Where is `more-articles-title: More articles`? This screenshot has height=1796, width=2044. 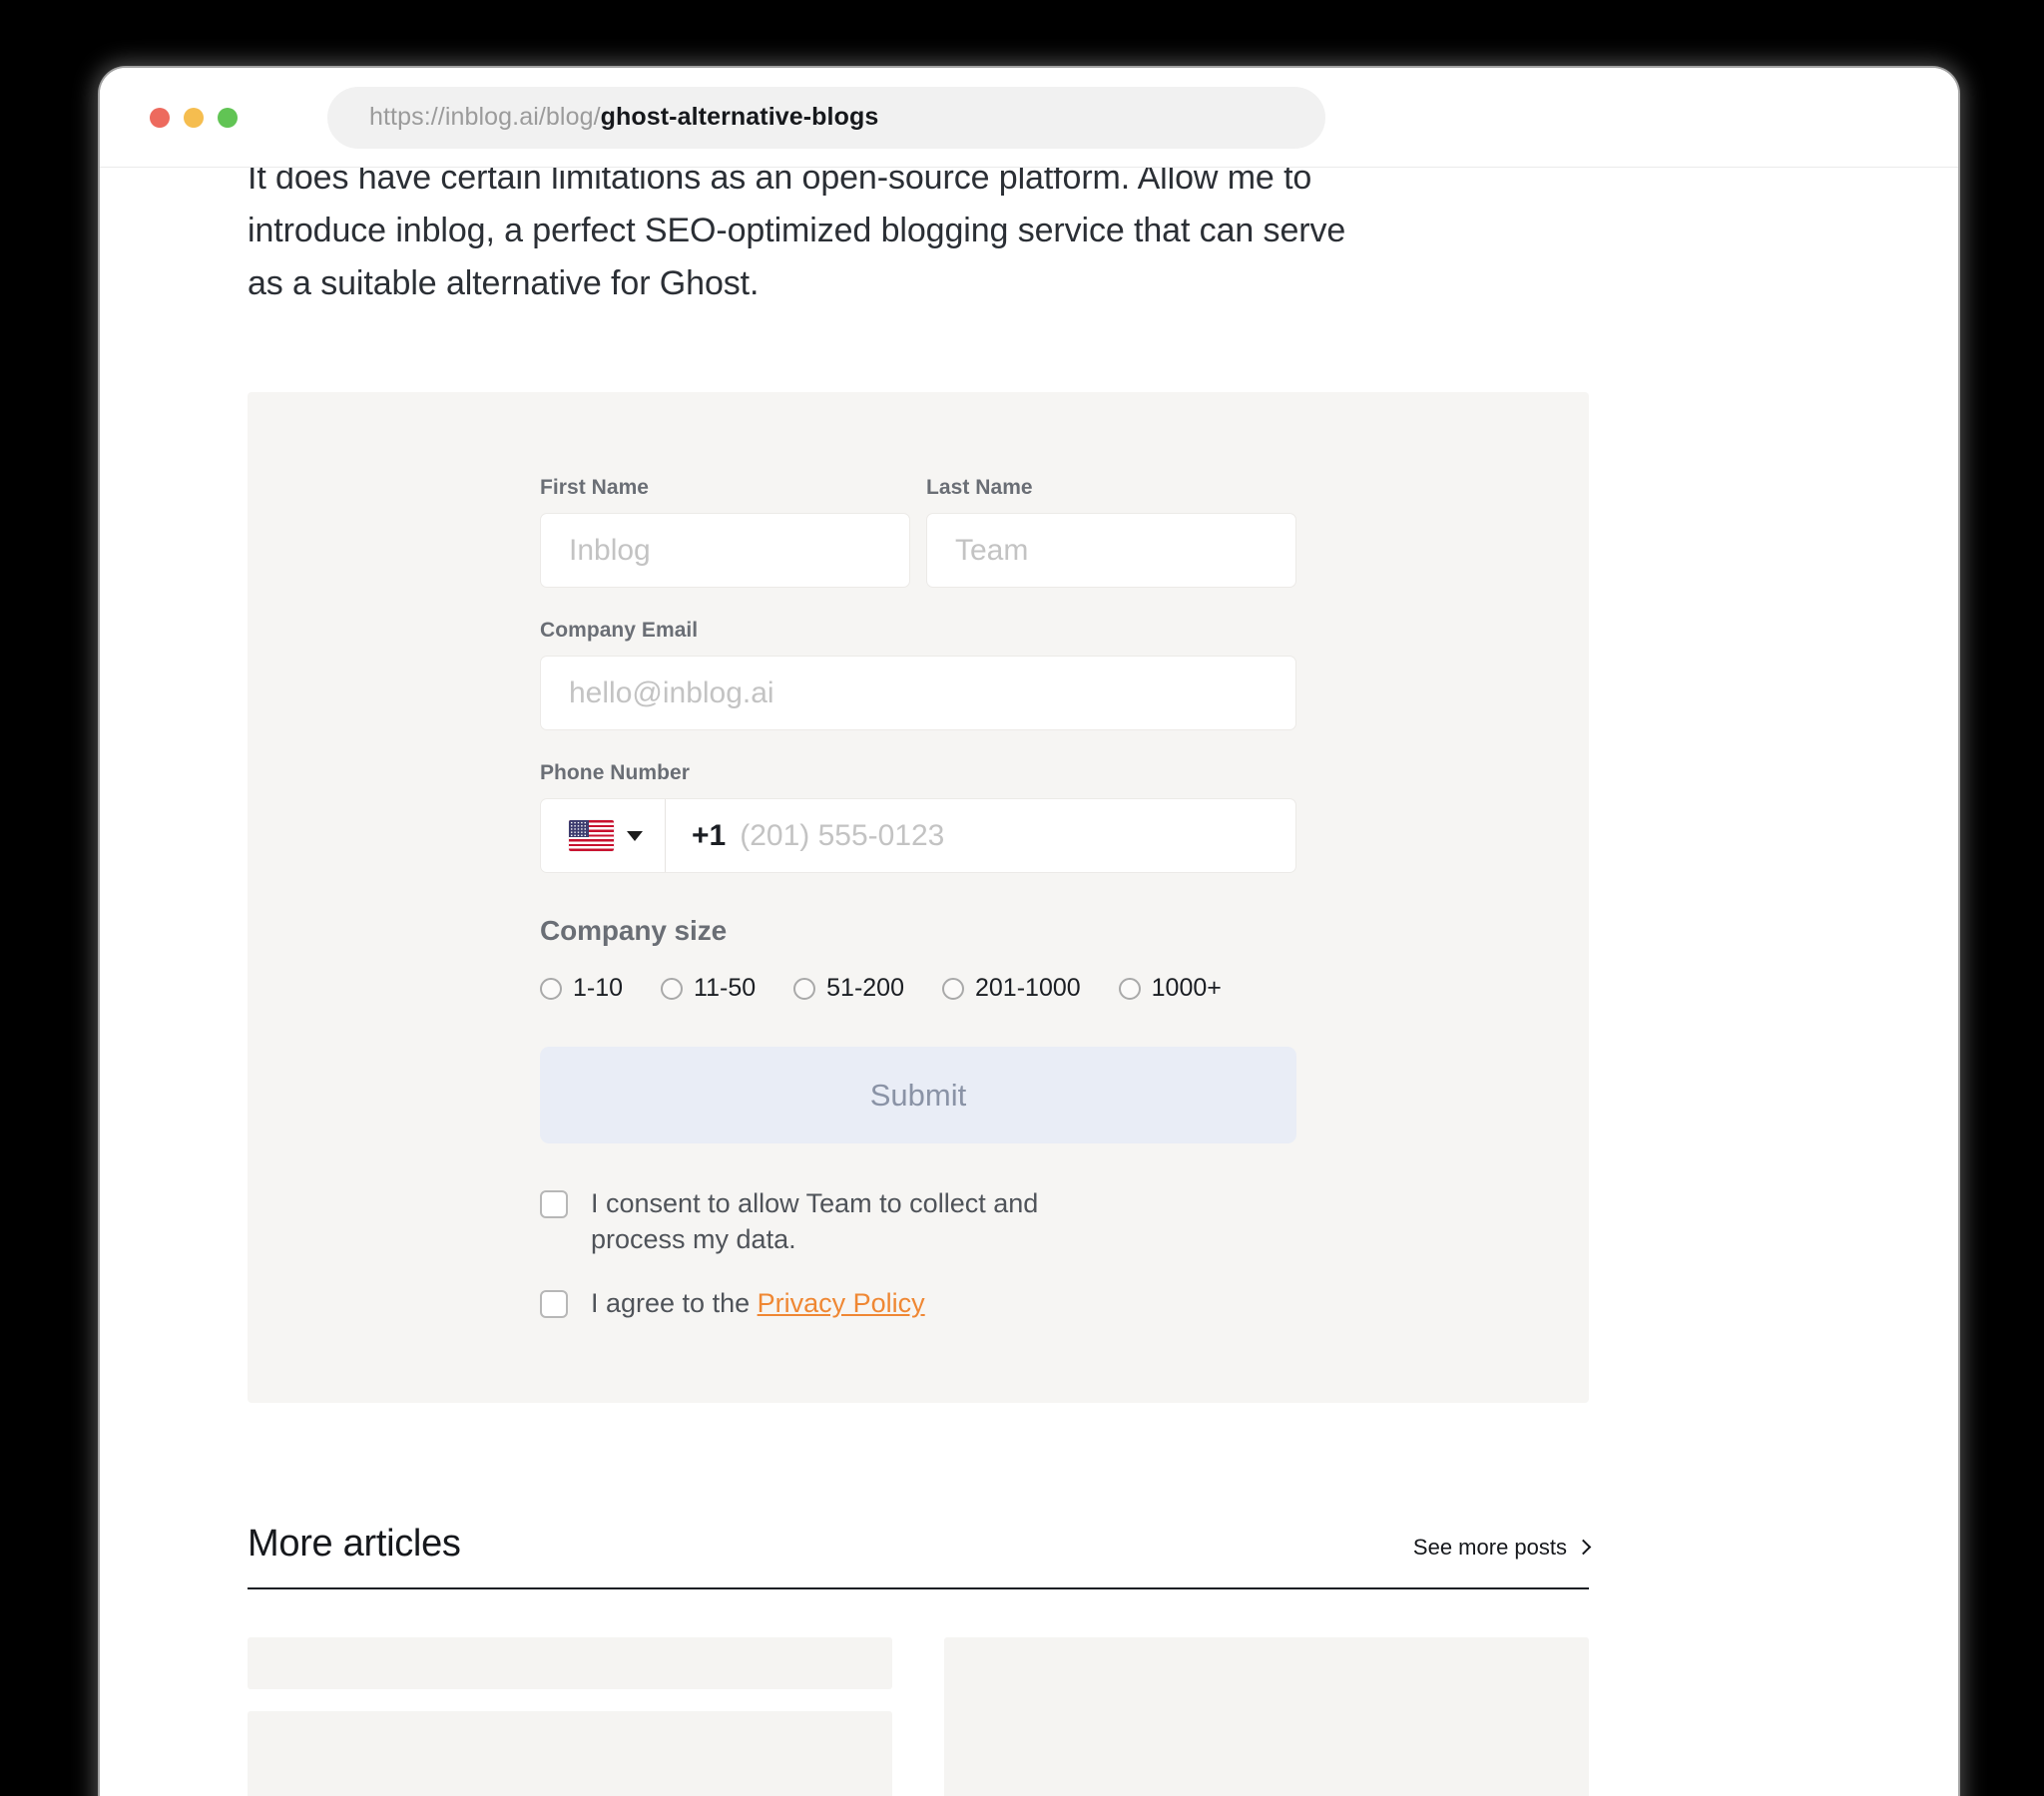
more-articles-title: More articles is located at coordinates (354, 1544).